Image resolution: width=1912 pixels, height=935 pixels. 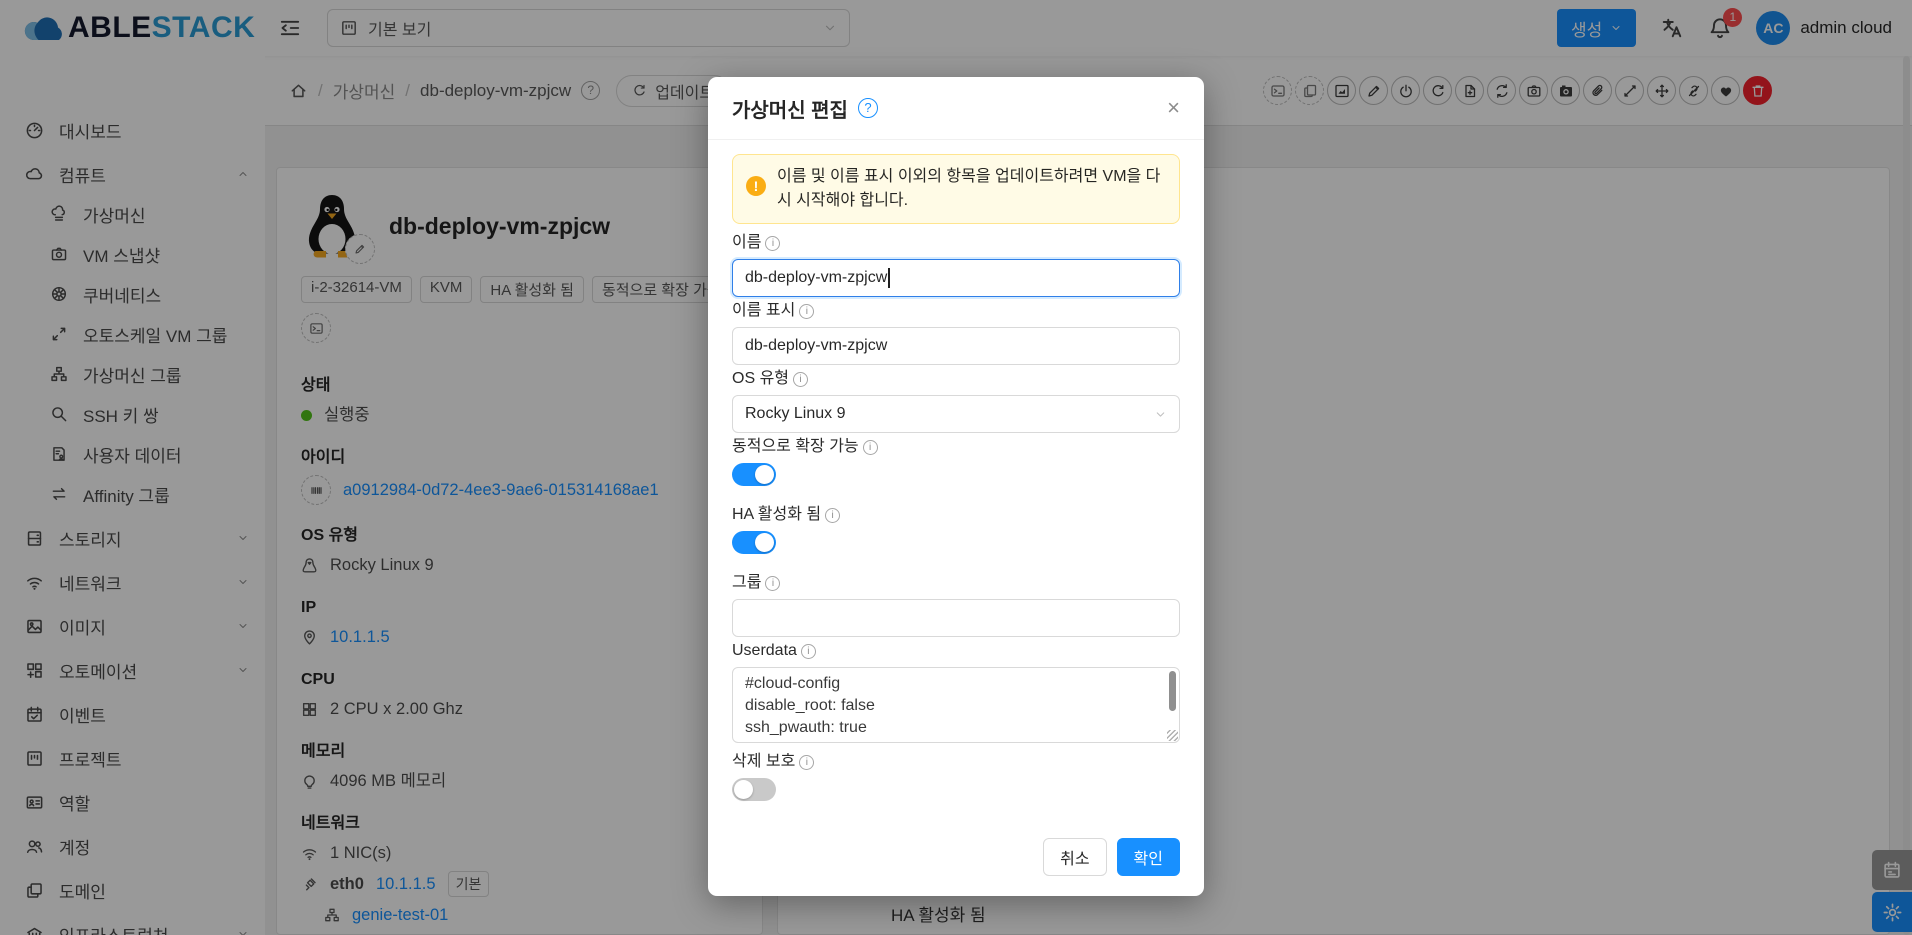 What do you see at coordinates (1172, 691) in the screenshot?
I see `textarea-scrollbar` at bounding box center [1172, 691].